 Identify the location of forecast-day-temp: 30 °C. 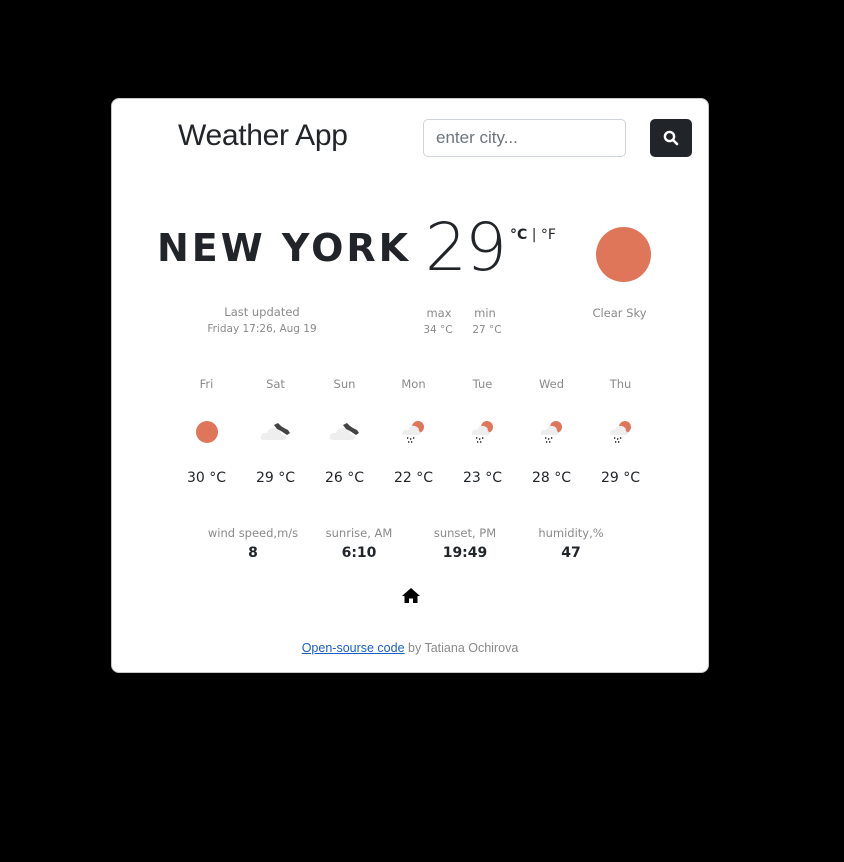
(206, 478).